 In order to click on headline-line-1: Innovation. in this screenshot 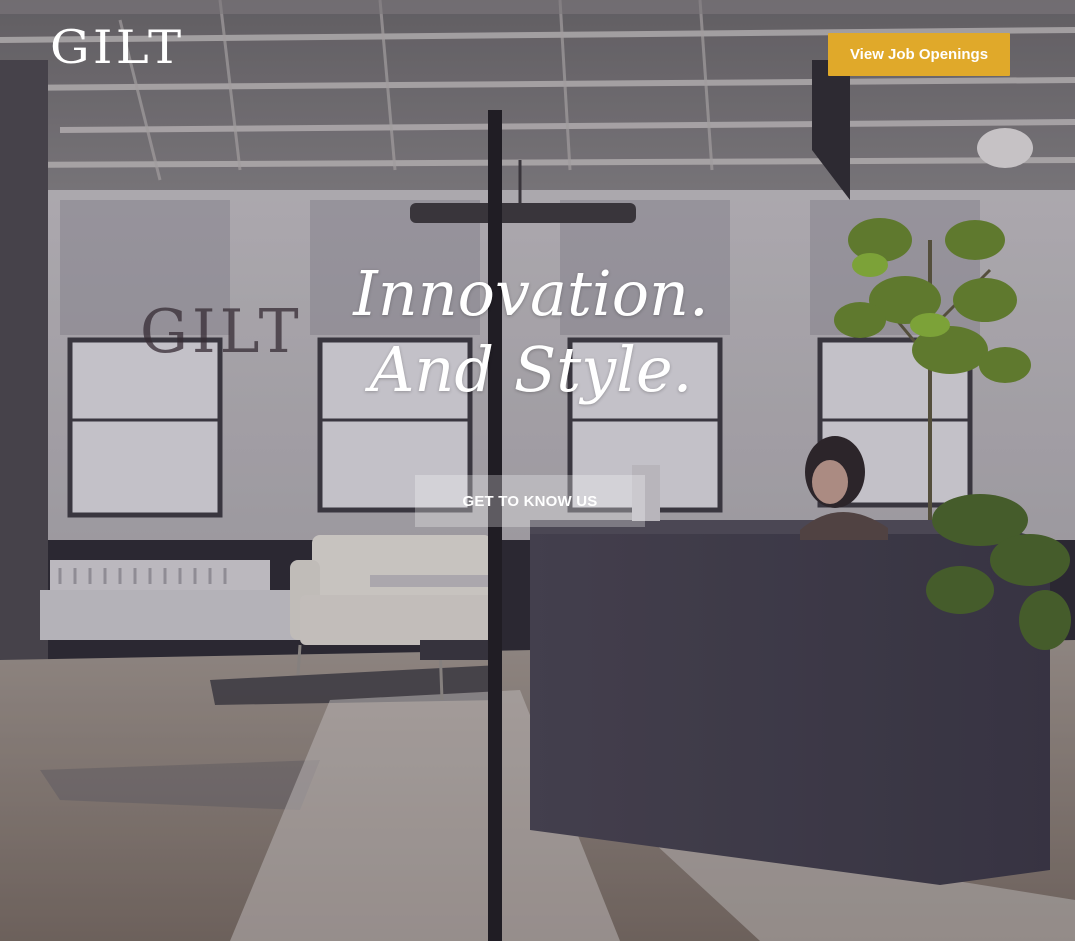, I will do `click(531, 293)`.